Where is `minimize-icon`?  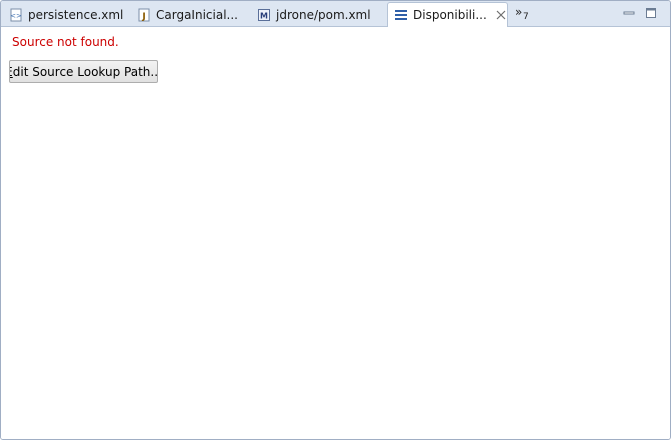 minimize-icon is located at coordinates (629, 13).